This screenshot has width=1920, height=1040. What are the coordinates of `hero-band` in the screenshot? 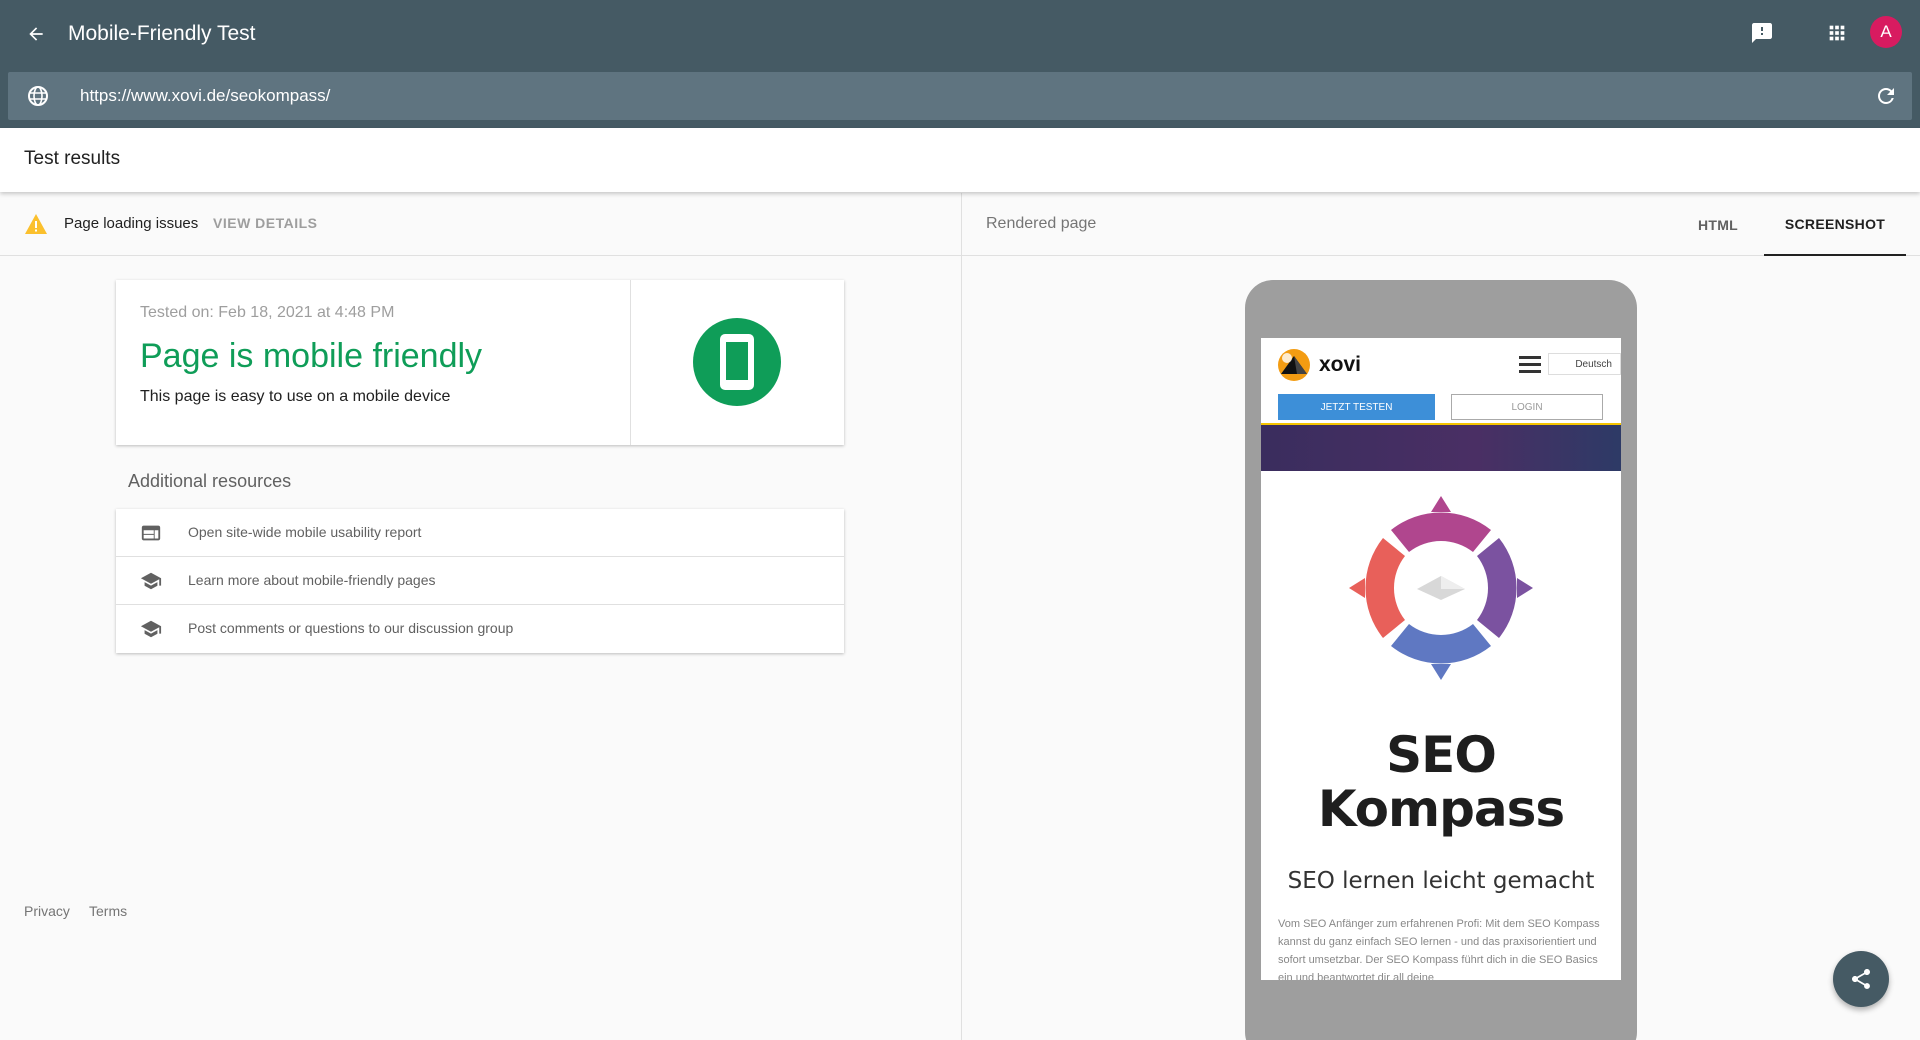 It's located at (1441, 448).